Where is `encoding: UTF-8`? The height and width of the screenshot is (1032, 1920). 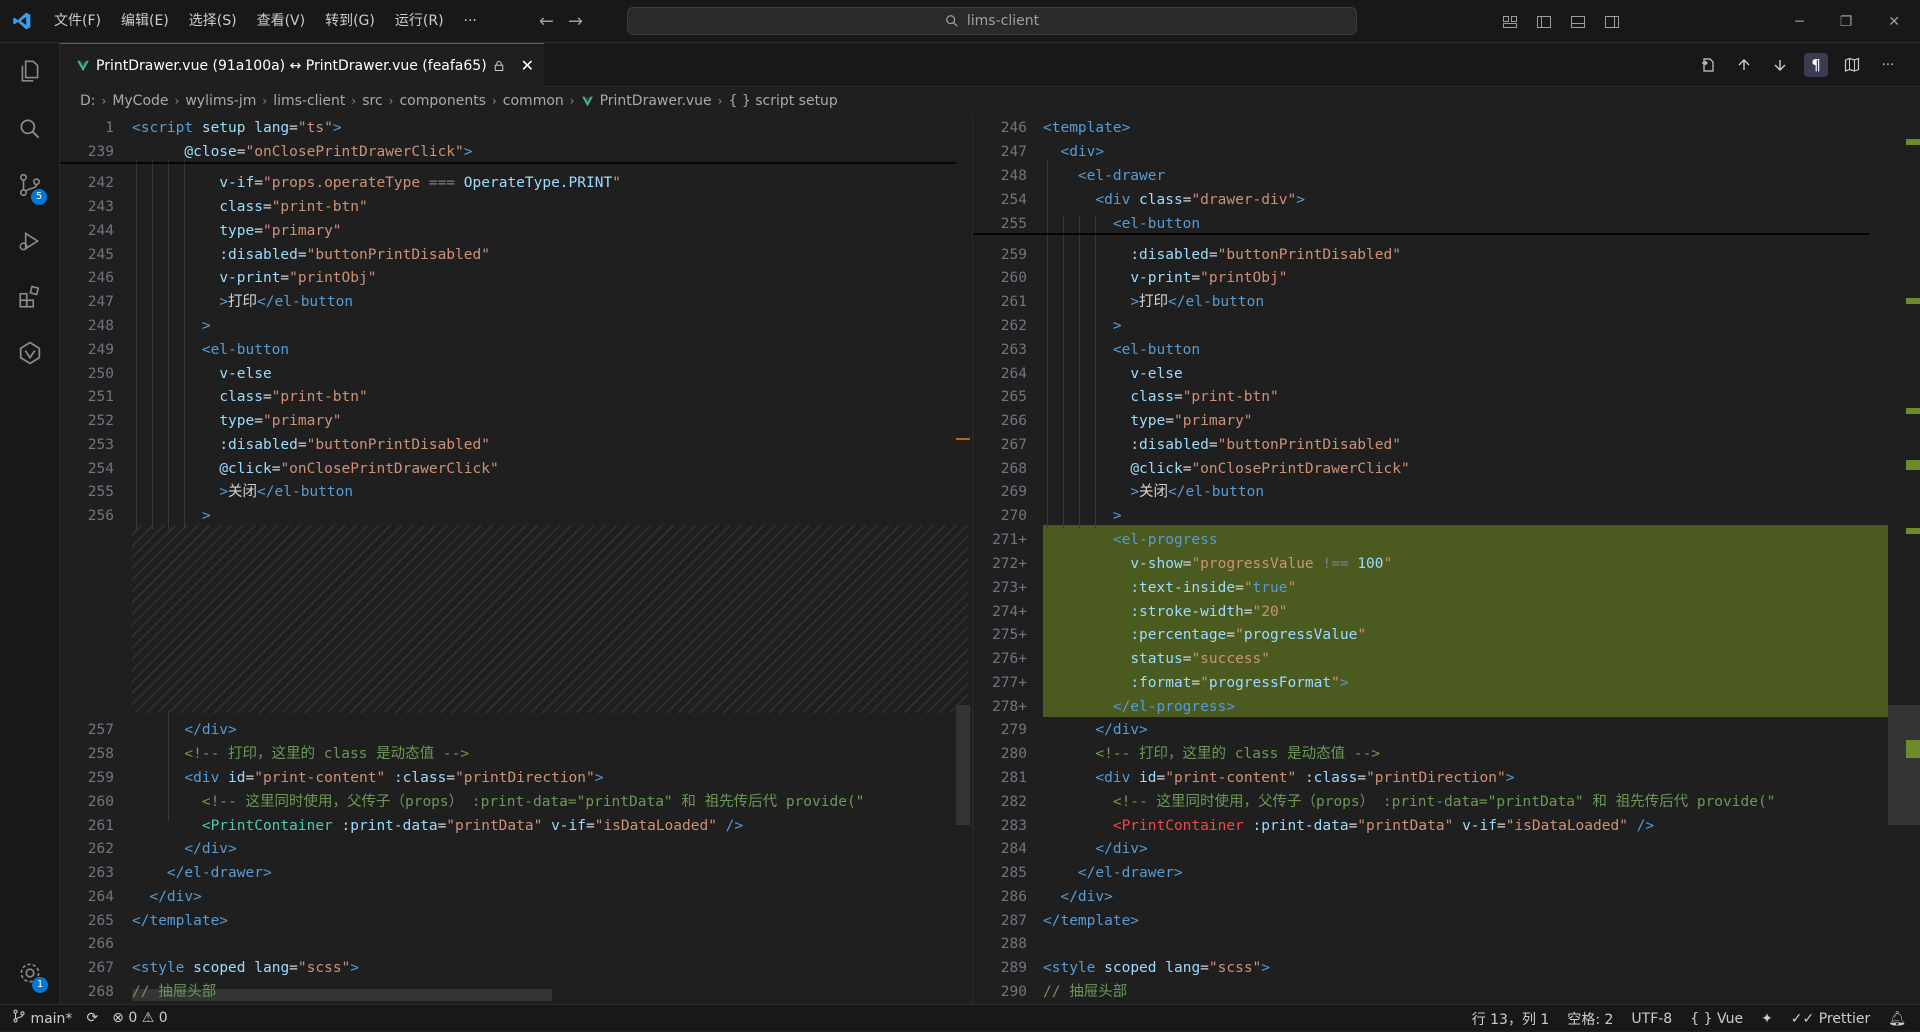 encoding: UTF-8 is located at coordinates (1651, 1019).